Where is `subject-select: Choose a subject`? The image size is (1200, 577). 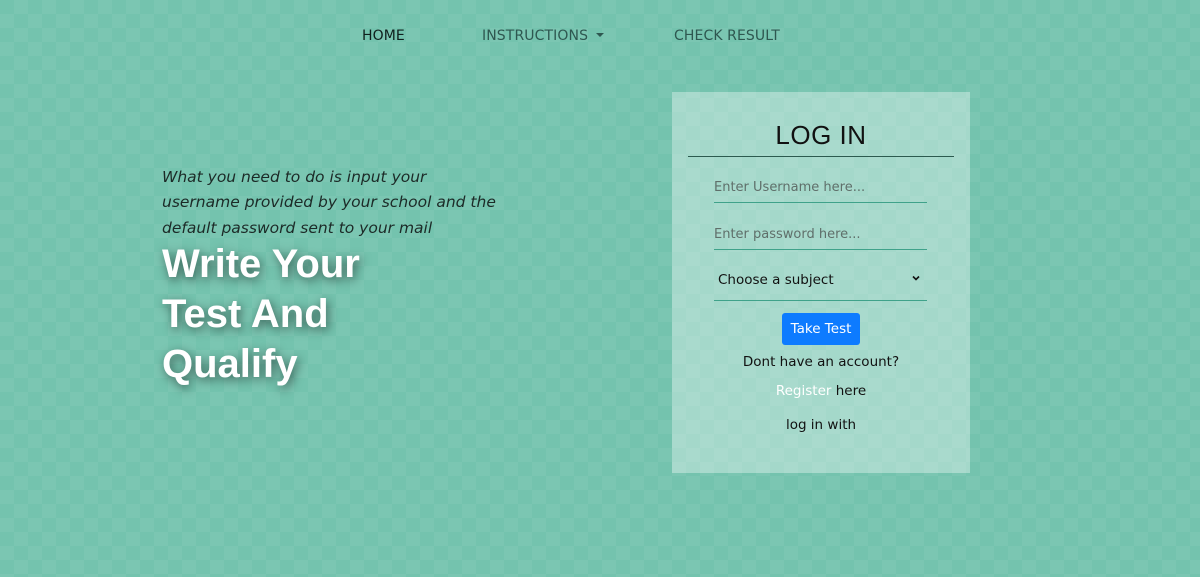 subject-select: Choose a subject is located at coordinates (820, 282).